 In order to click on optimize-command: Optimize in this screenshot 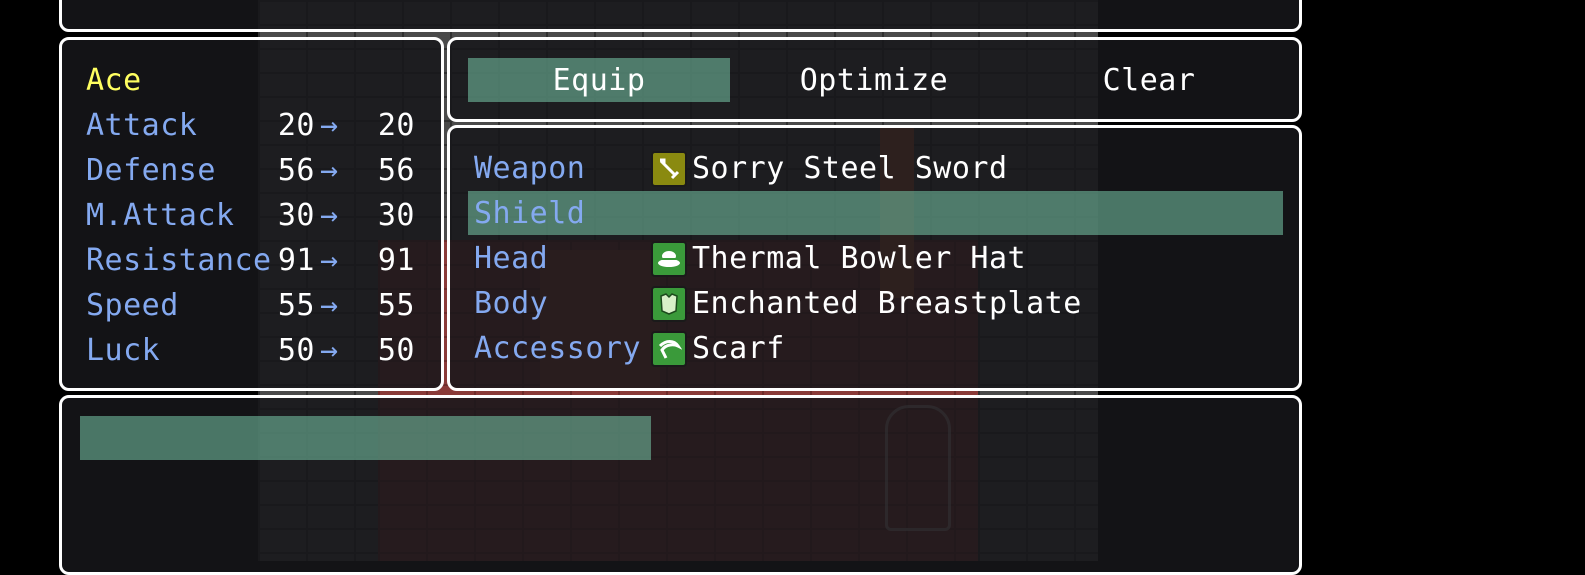, I will do `click(874, 80)`.